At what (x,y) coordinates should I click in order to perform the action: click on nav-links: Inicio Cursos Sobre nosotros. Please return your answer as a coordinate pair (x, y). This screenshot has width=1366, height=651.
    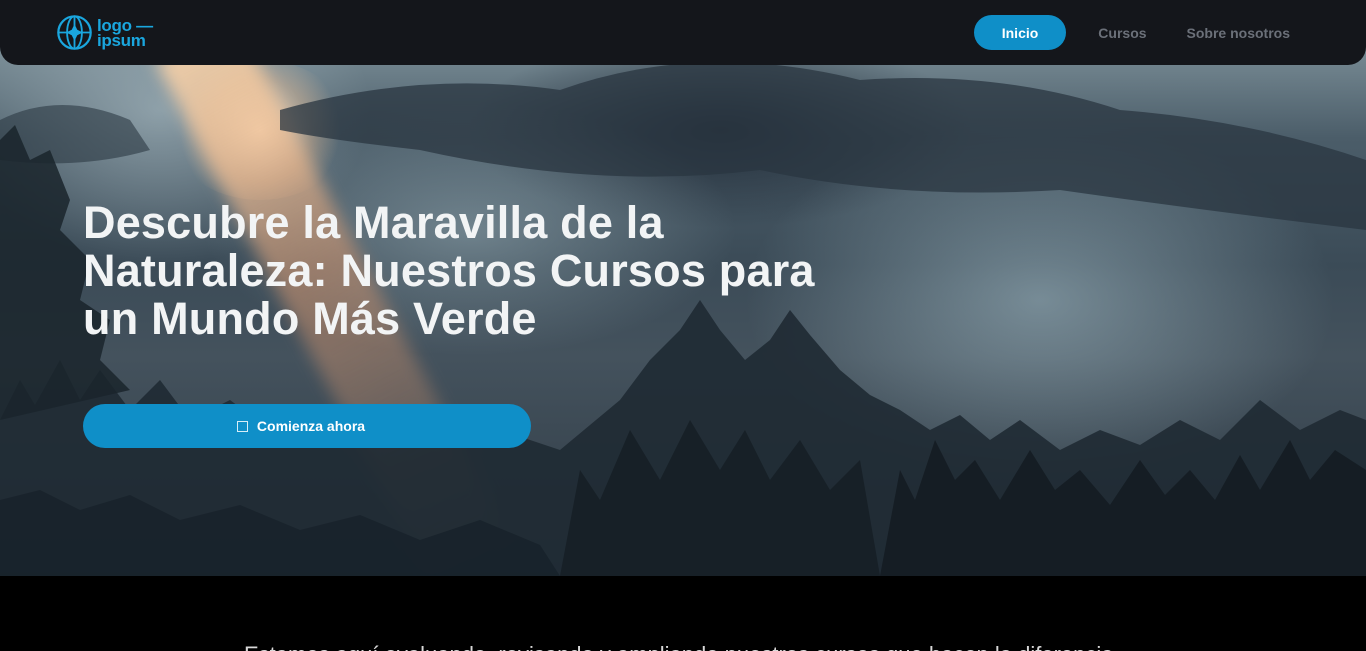
    Looking at the image, I should click on (1141, 32).